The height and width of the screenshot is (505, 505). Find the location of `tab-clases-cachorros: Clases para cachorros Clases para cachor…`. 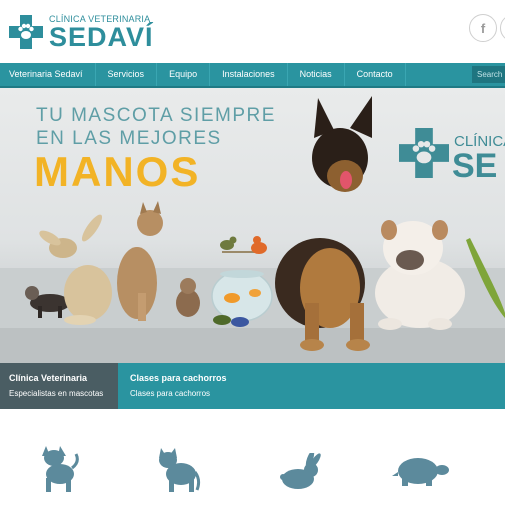

tab-clases-cachorros: Clases para cachorros Clases para cachor… is located at coordinates (311, 386).